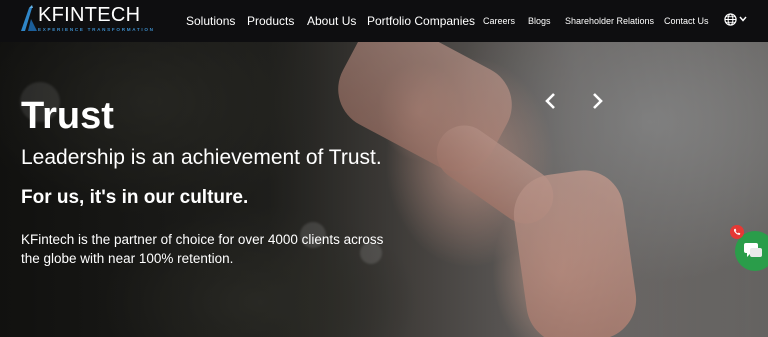 This screenshot has width=768, height=337. What do you see at coordinates (743, 19) in the screenshot?
I see `chevron-down-icon` at bounding box center [743, 19].